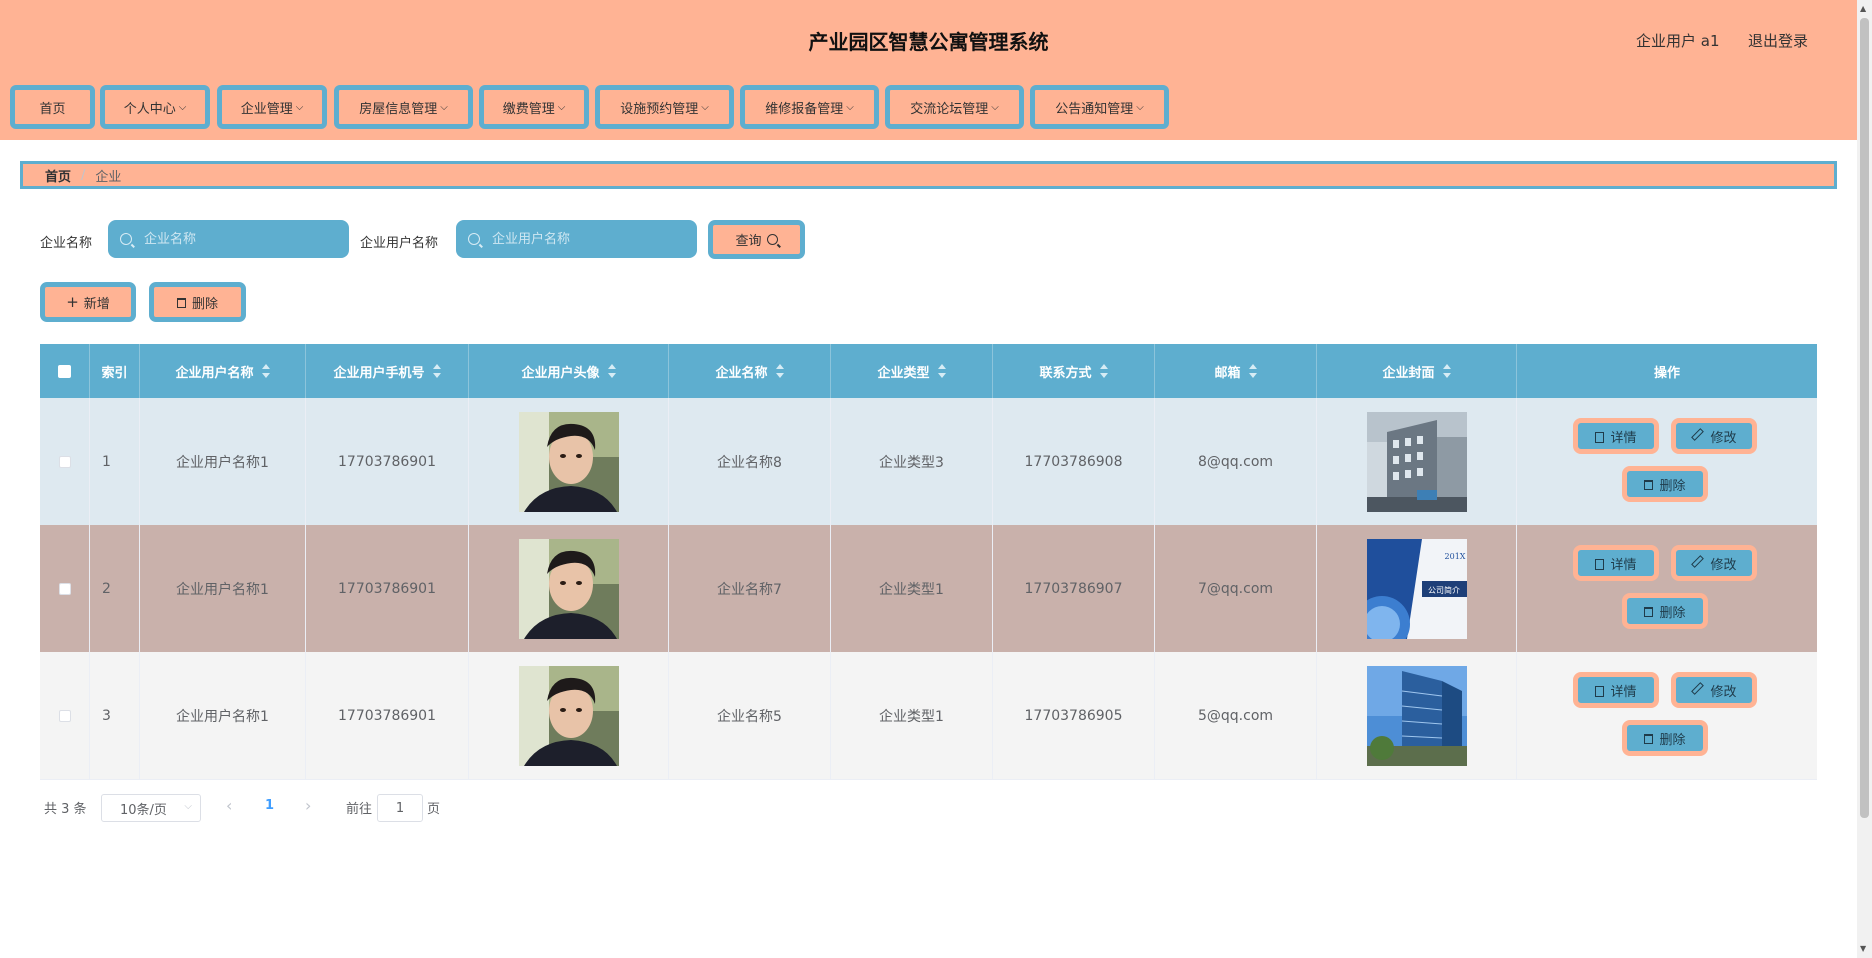 This screenshot has height=958, width=1872. What do you see at coordinates (1678, 41) in the screenshot?
I see `current-user-label: 企业用户 a1` at bounding box center [1678, 41].